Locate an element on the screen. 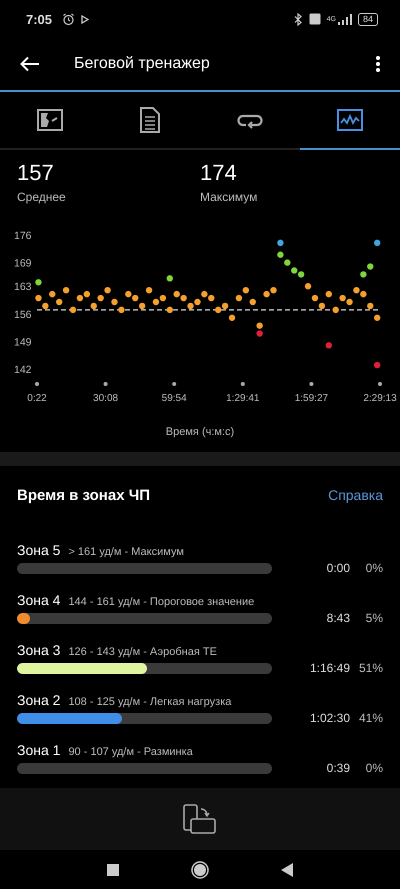 Image resolution: width=400 pixels, height=889 pixels. zone-name: Зона 3 is located at coordinates (38, 650).